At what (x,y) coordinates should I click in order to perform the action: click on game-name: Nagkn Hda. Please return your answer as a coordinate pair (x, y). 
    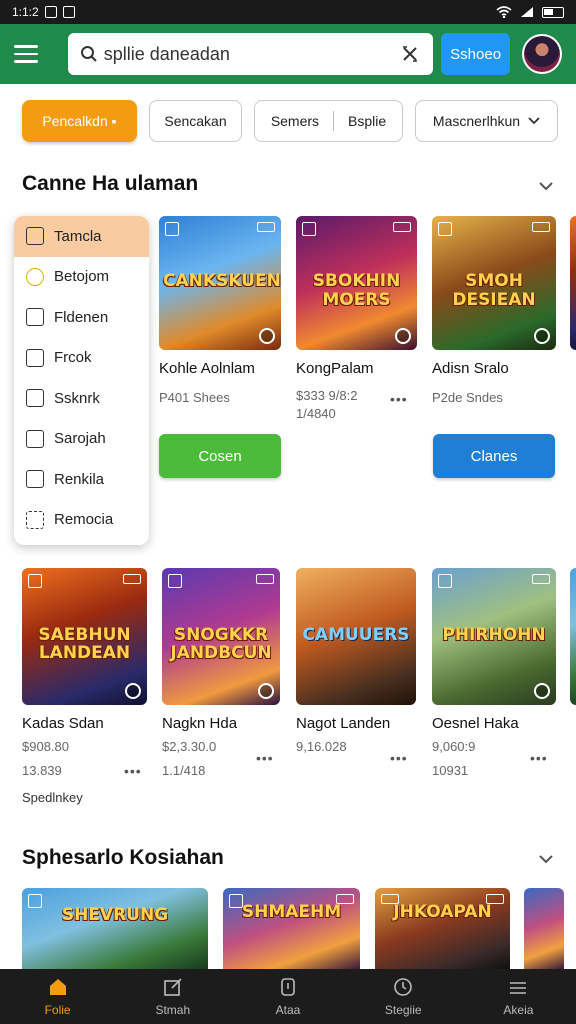
    Looking at the image, I should click on (200, 723).